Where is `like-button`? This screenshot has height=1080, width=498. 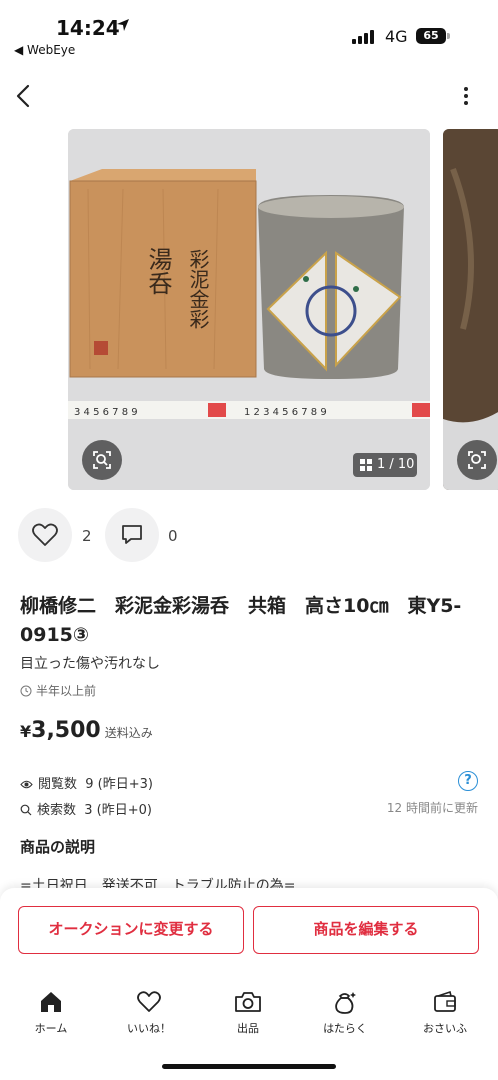
like-button is located at coordinates (45, 535).